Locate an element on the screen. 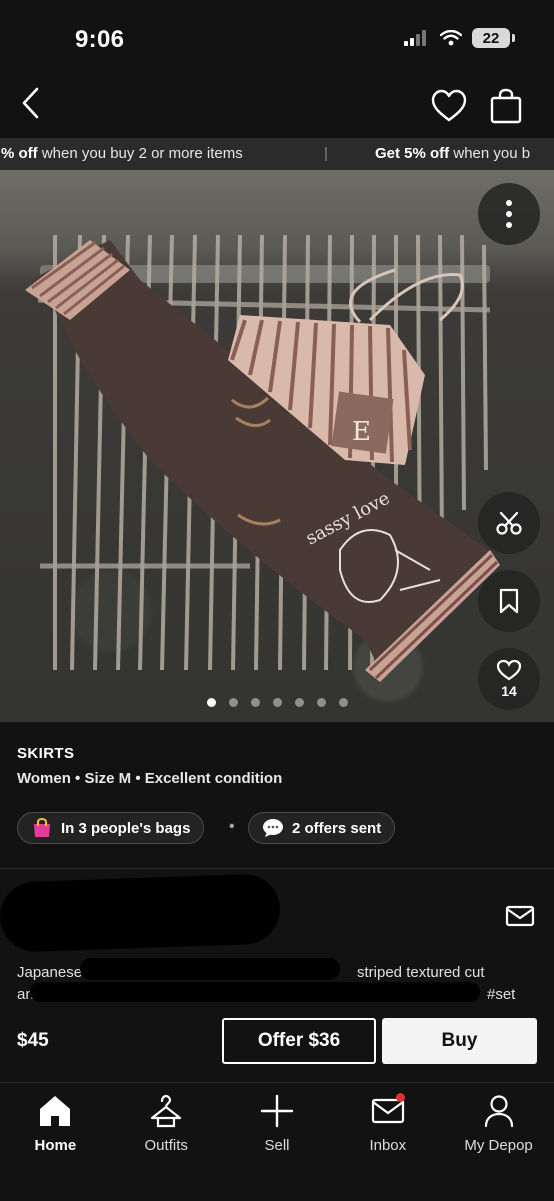 Image resolution: width=554 pixels, height=1201 pixels. promo-bold-2: Get 5% off is located at coordinates (412, 153).